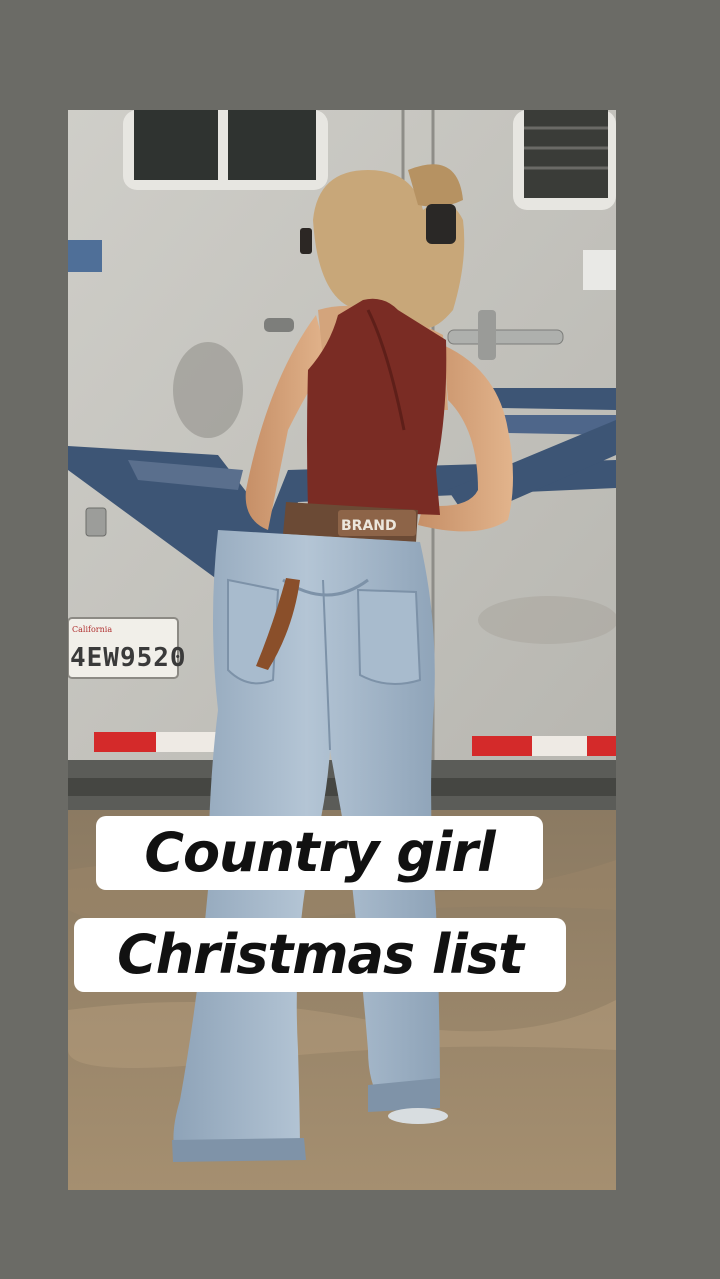  I want to click on svg-text: California, so click(92, 629).